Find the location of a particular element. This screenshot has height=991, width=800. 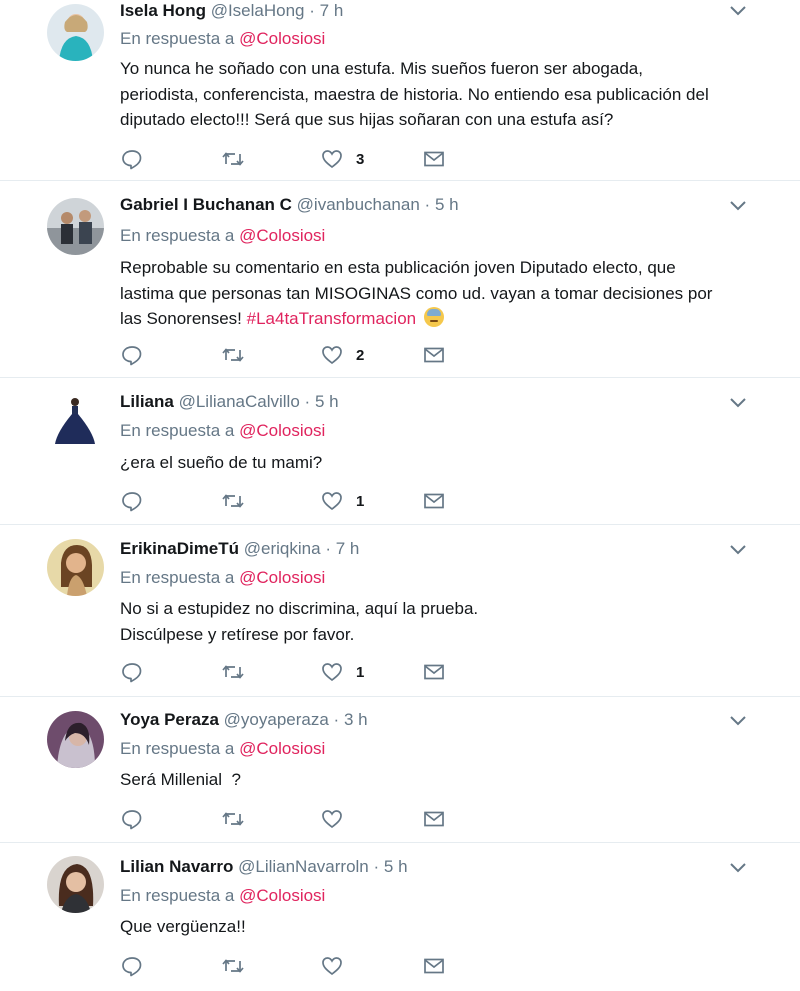

display-name: Isela Hong is located at coordinates (163, 10).